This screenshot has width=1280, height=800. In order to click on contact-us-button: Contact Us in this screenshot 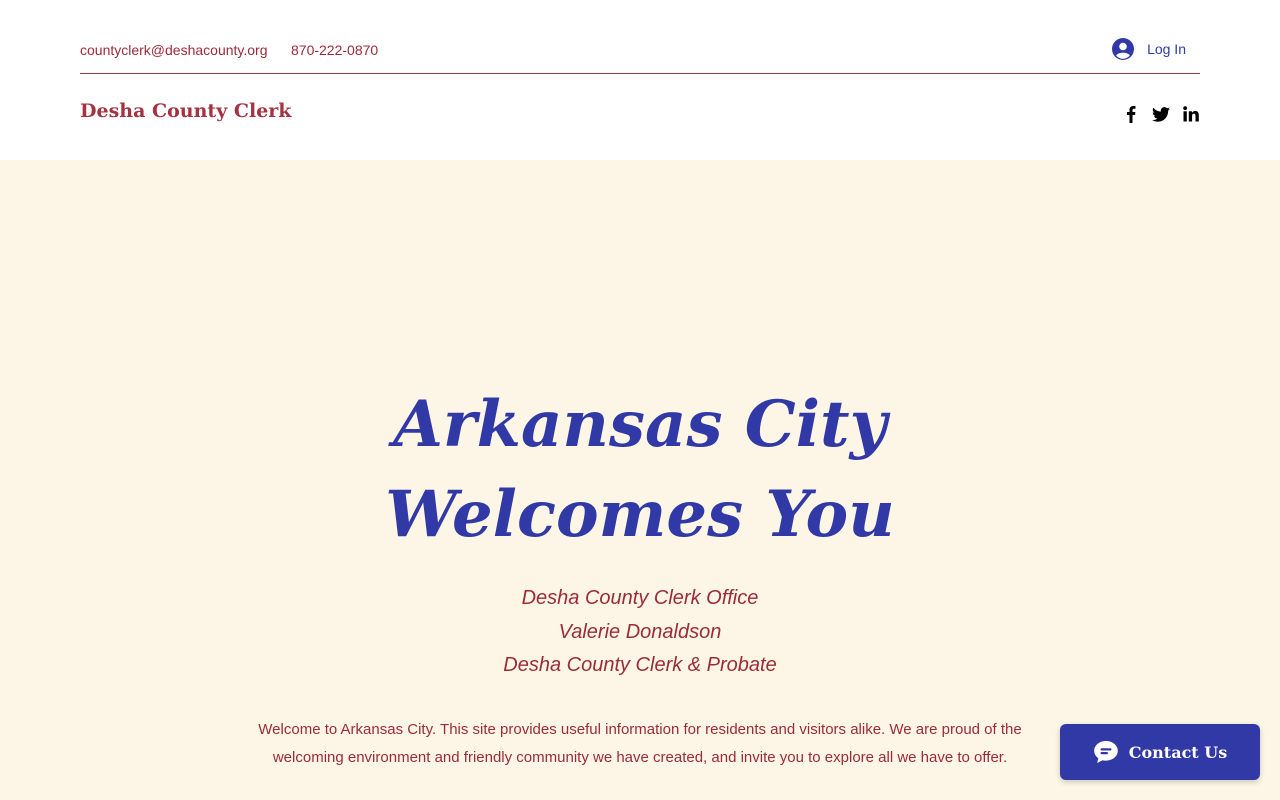, I will do `click(1160, 752)`.